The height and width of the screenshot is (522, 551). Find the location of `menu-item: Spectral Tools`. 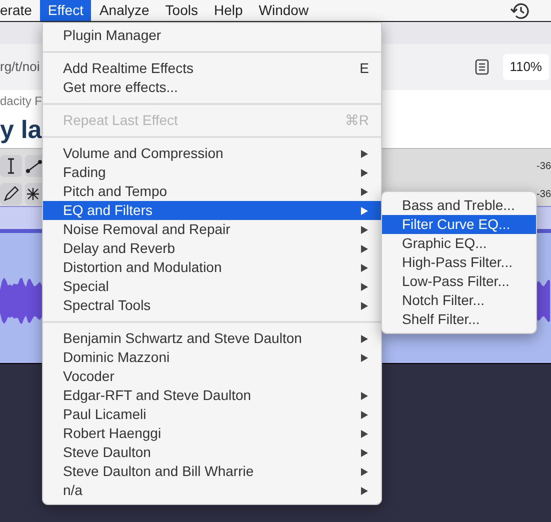

menu-item: Spectral Tools is located at coordinates (212, 305).